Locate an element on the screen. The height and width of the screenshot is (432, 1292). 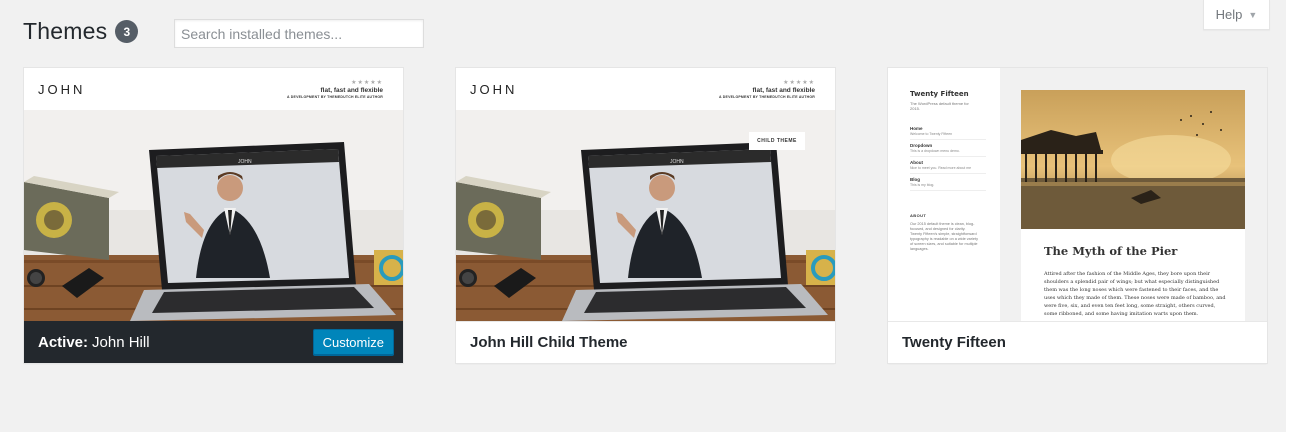
preview-article-title: The Myth of the Pier is located at coordinates (1111, 251).